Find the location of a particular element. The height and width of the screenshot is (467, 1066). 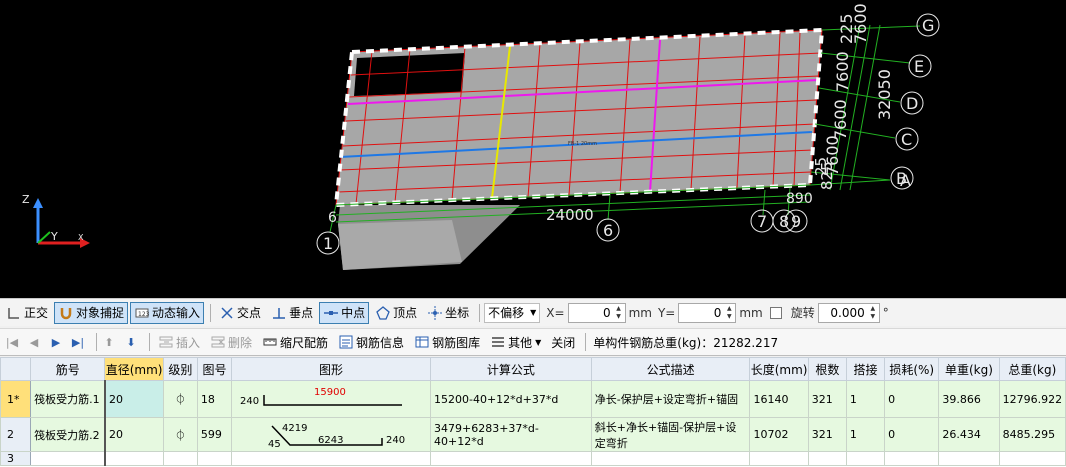

table-row: 3 is located at coordinates (533, 458).